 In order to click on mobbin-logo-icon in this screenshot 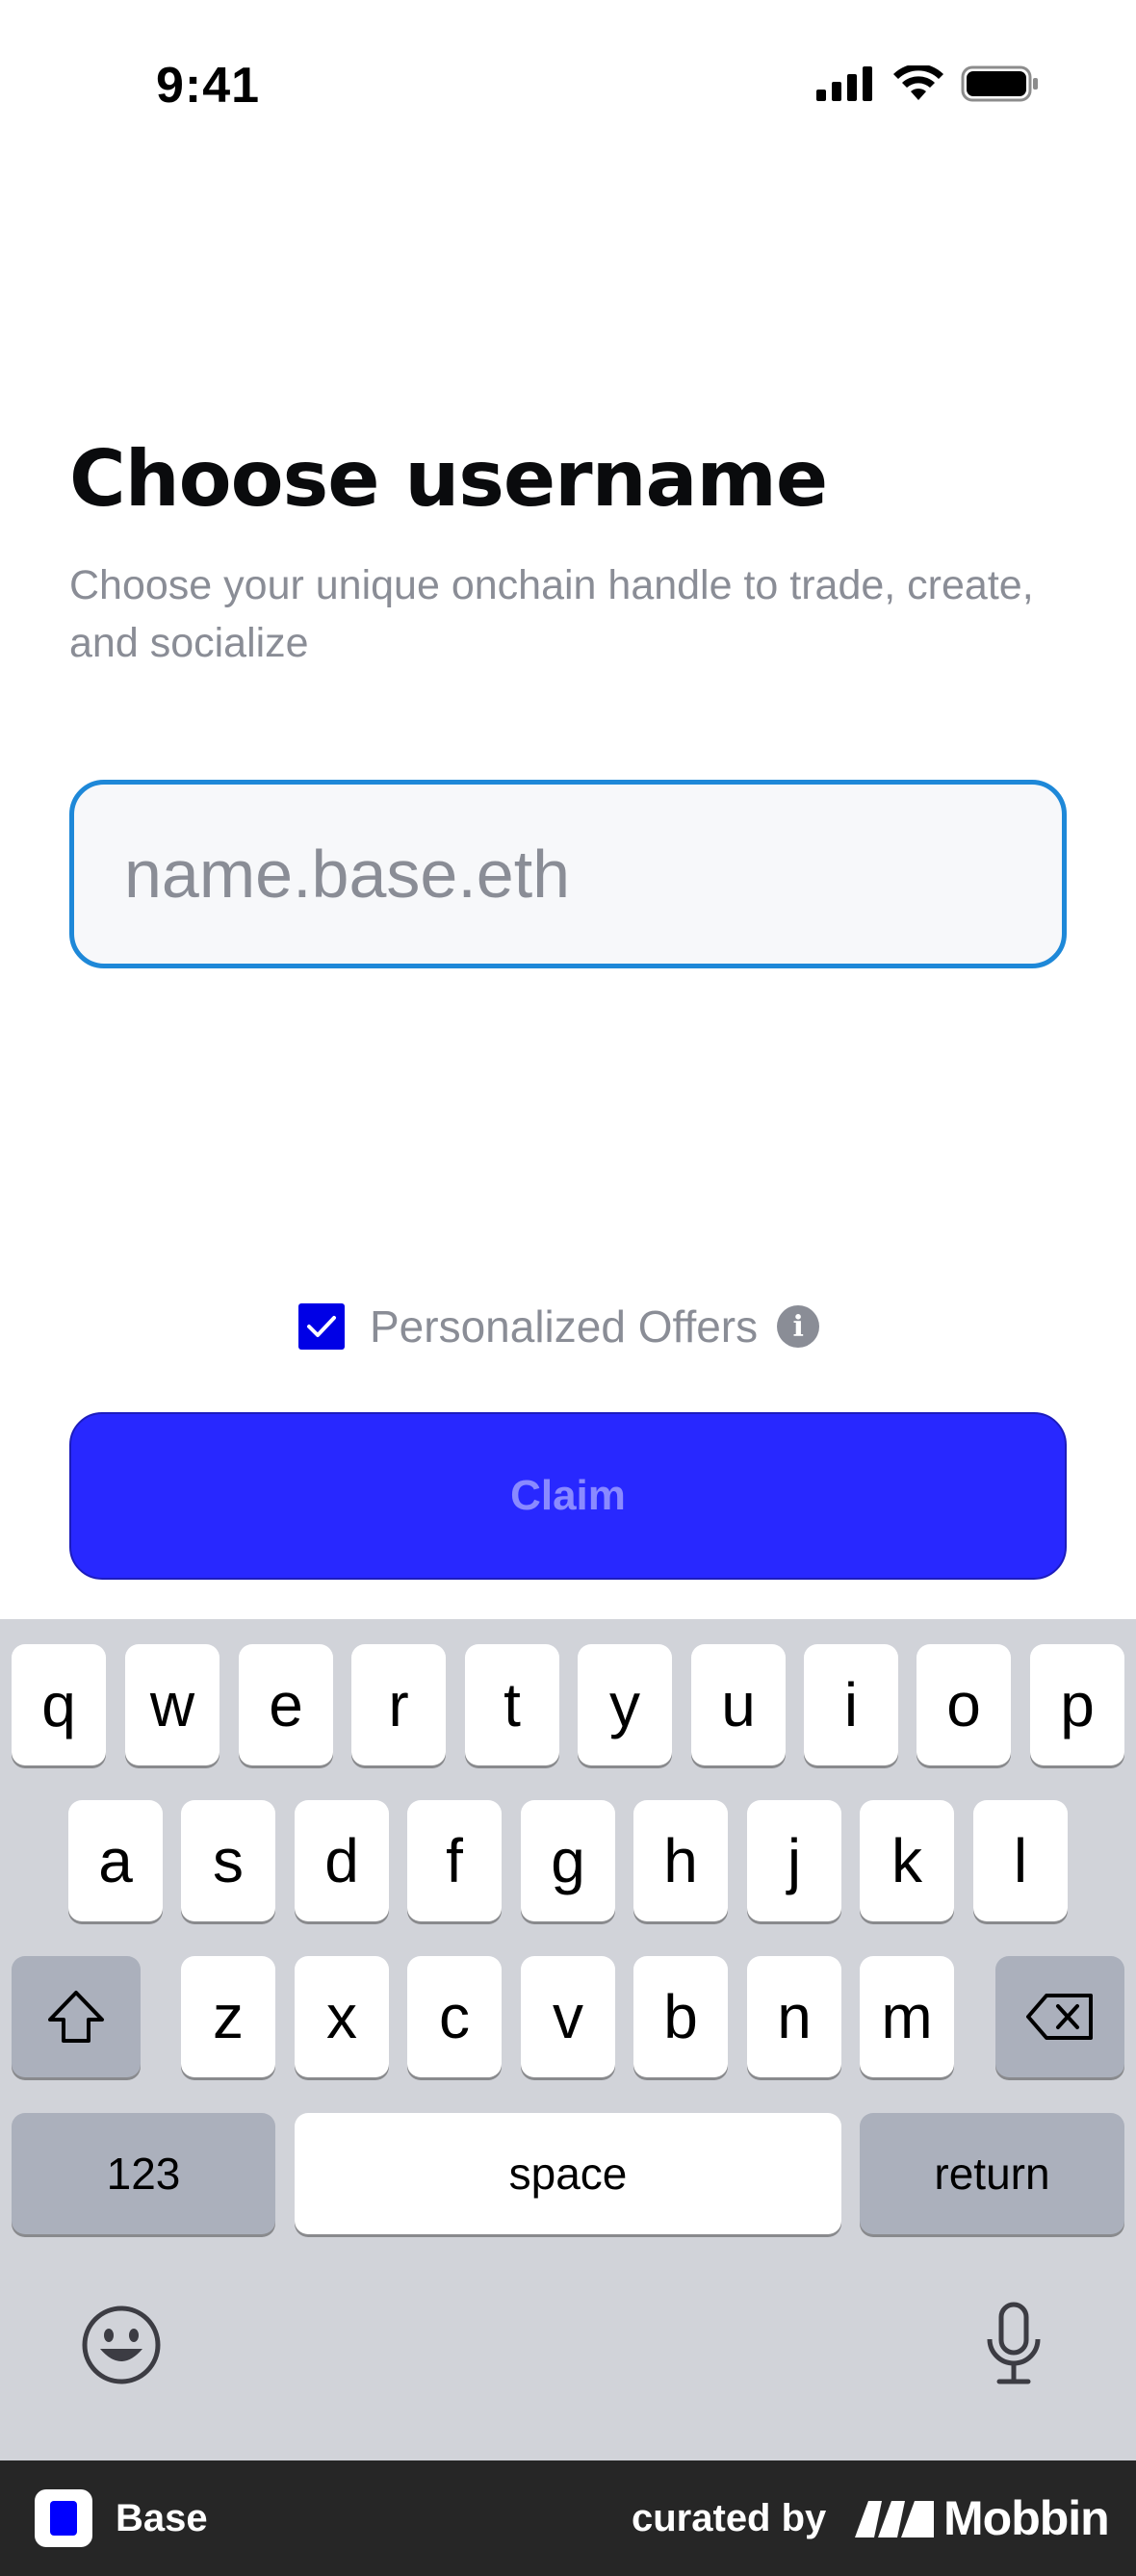, I will do `click(895, 2519)`.